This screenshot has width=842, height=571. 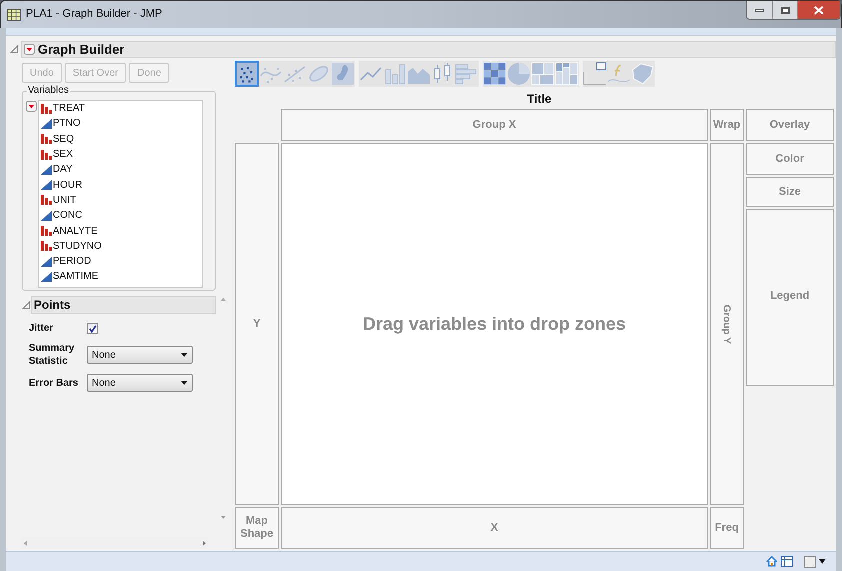 I want to click on minimize-button, so click(x=760, y=10).